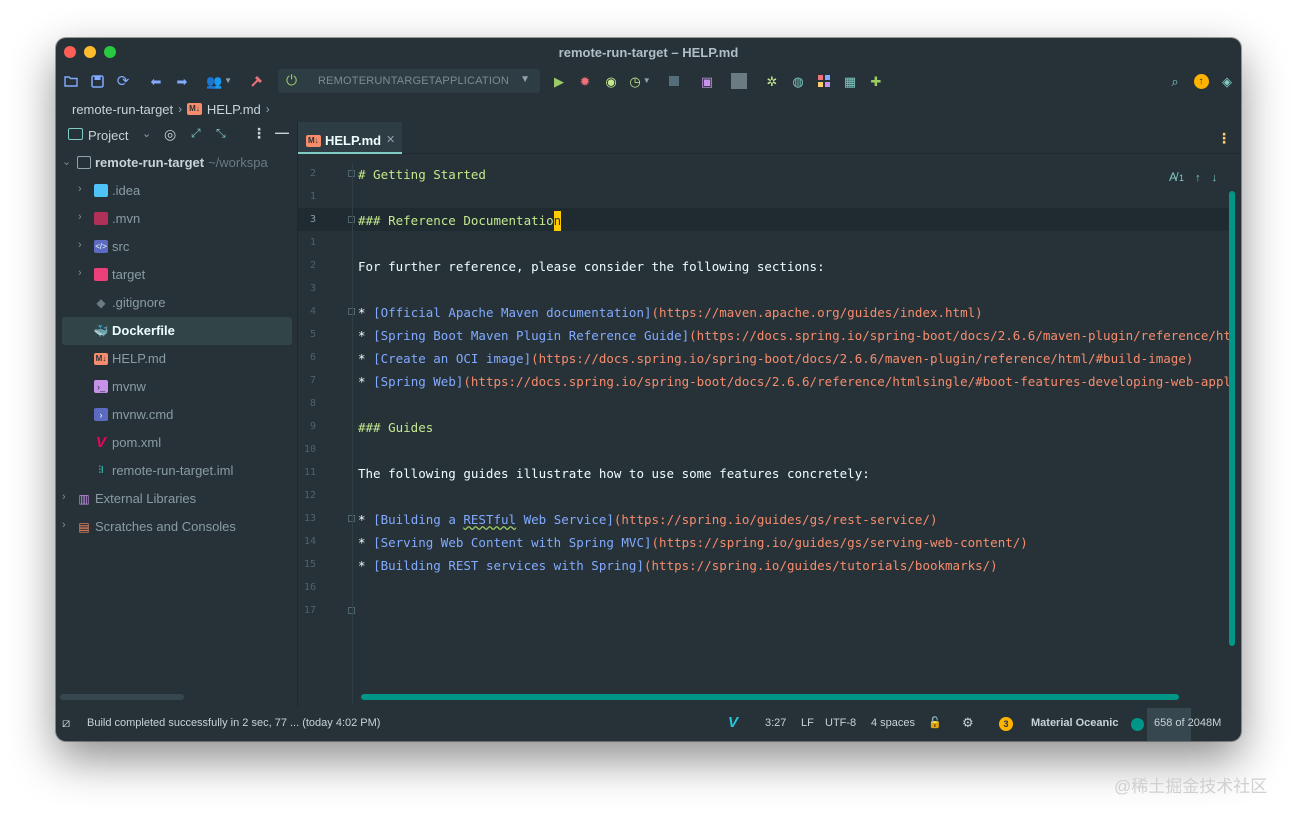 This screenshot has width=1297, height=815. I want to click on forward-icon: ➡, so click(182, 81).